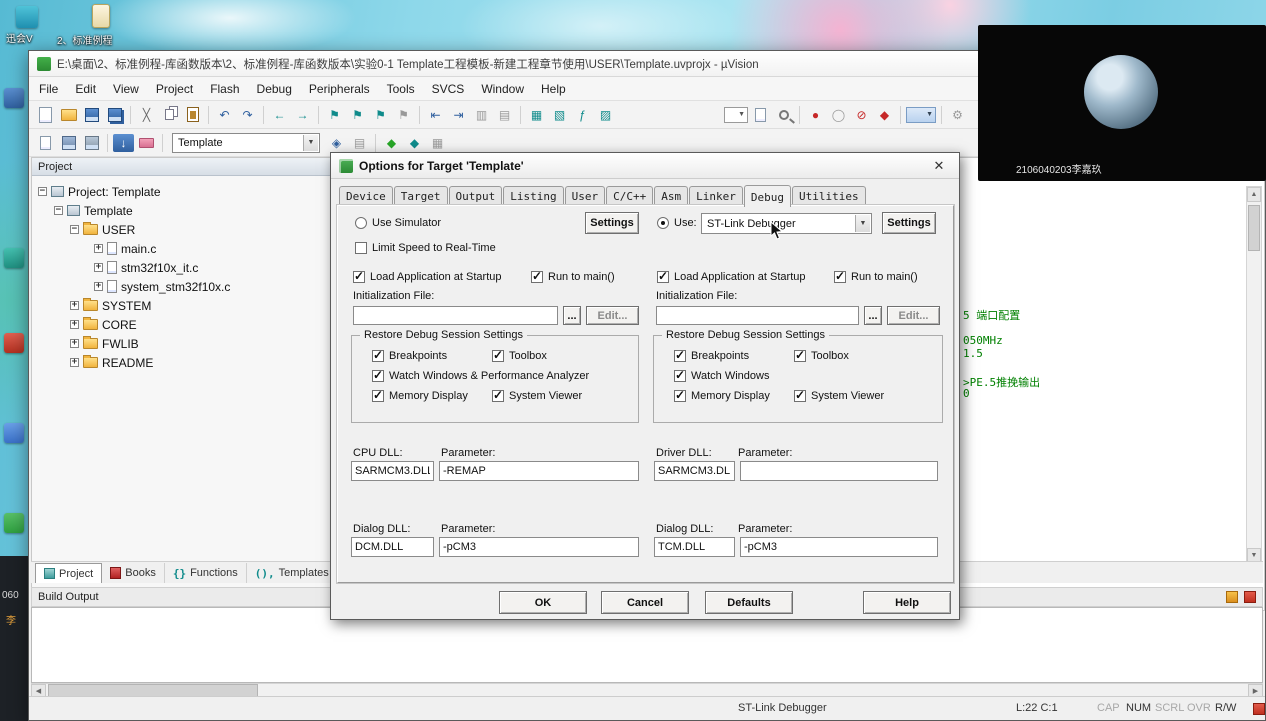 The width and height of the screenshot is (1266, 721). What do you see at coordinates (475, 196) in the screenshot?
I see `tab-output: Output` at bounding box center [475, 196].